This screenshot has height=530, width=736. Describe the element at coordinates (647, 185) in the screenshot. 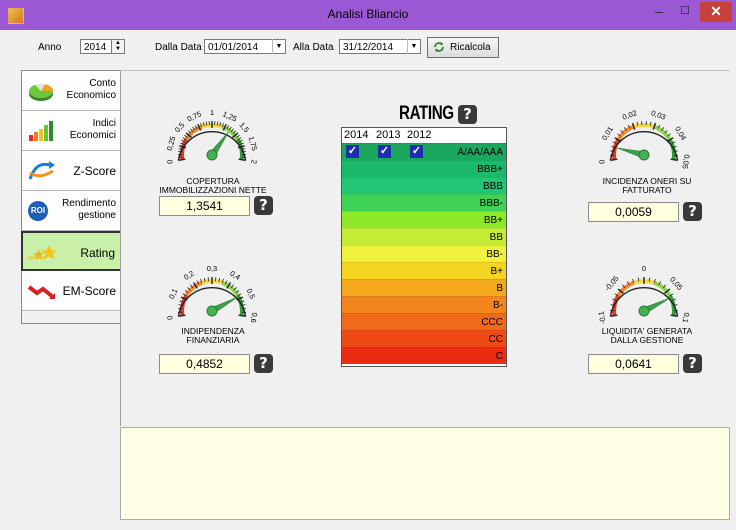

I see `incidenza-label: INCIDENZA ONERI SU FATTURATO` at that location.